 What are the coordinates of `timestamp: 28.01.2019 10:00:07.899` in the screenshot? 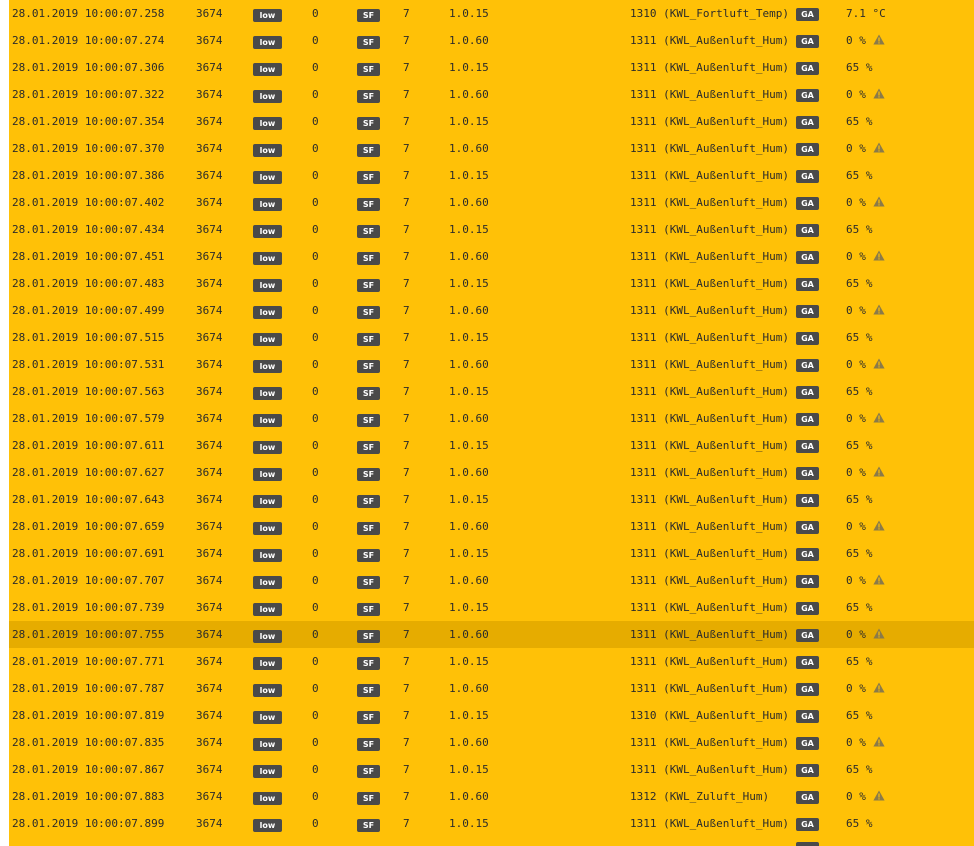 It's located at (88, 823).